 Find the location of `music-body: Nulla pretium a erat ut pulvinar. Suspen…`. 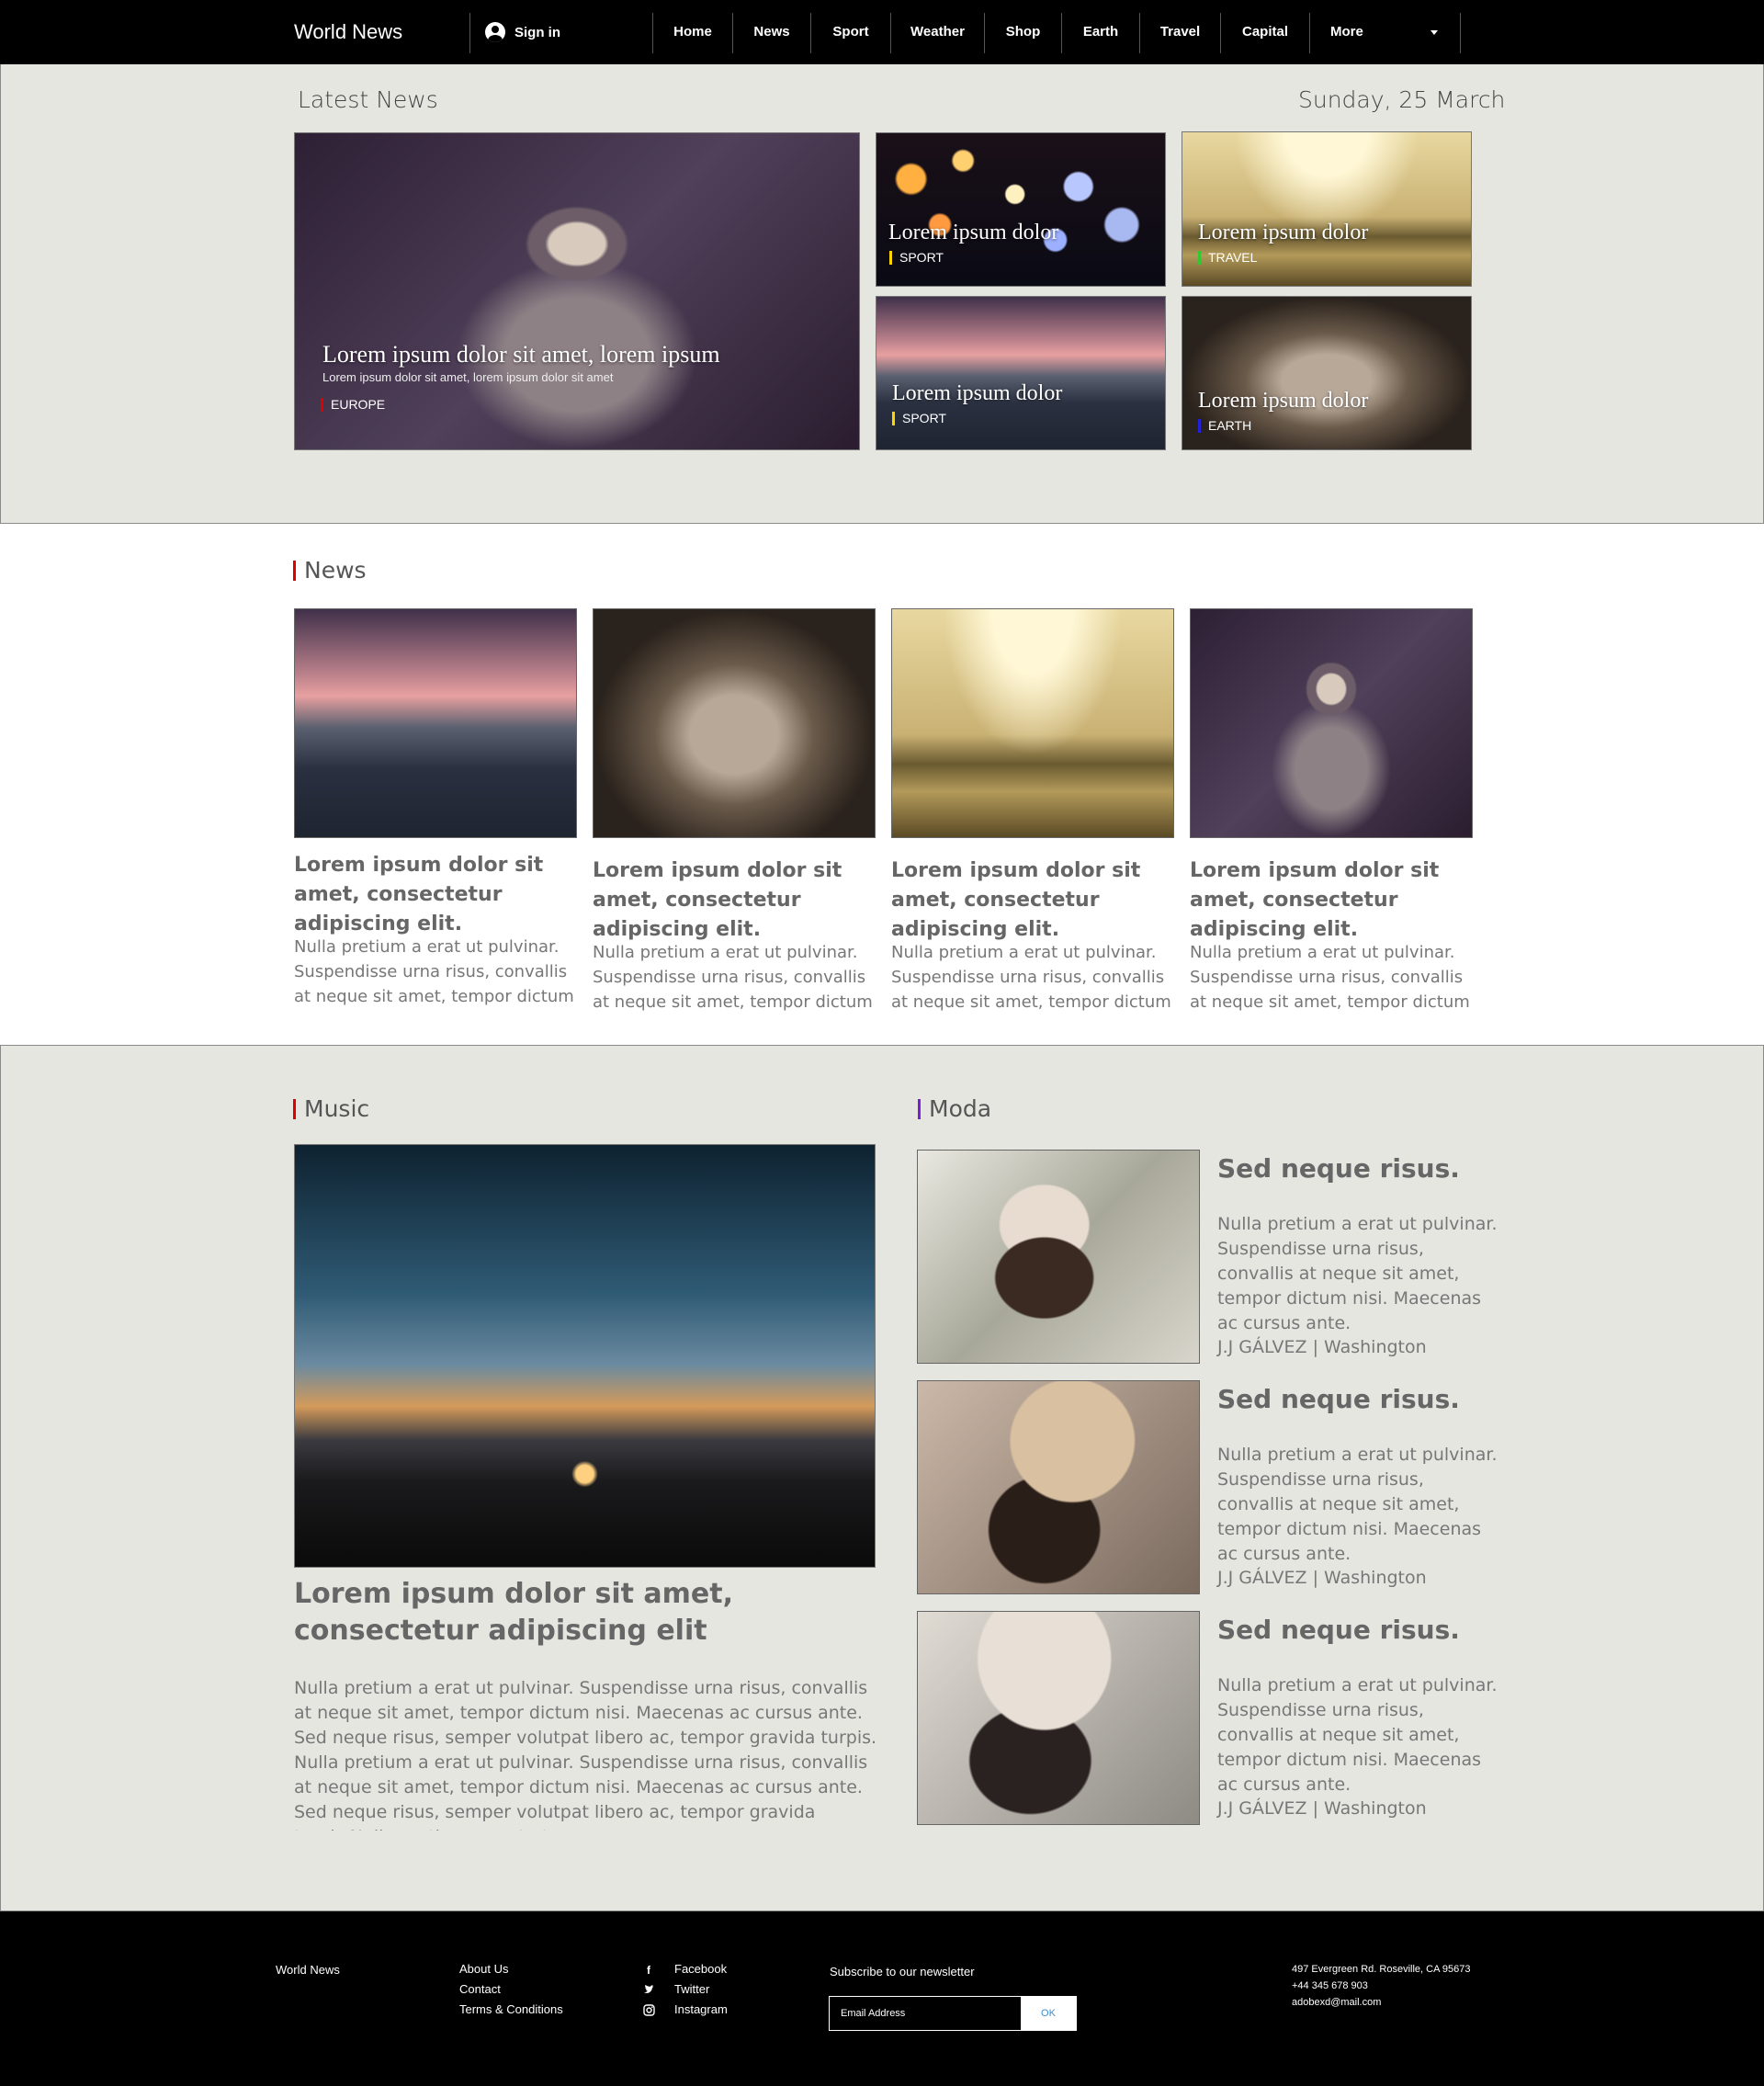

music-body: Nulla pretium a erat ut pulvinar. Suspen… is located at coordinates (585, 1754).